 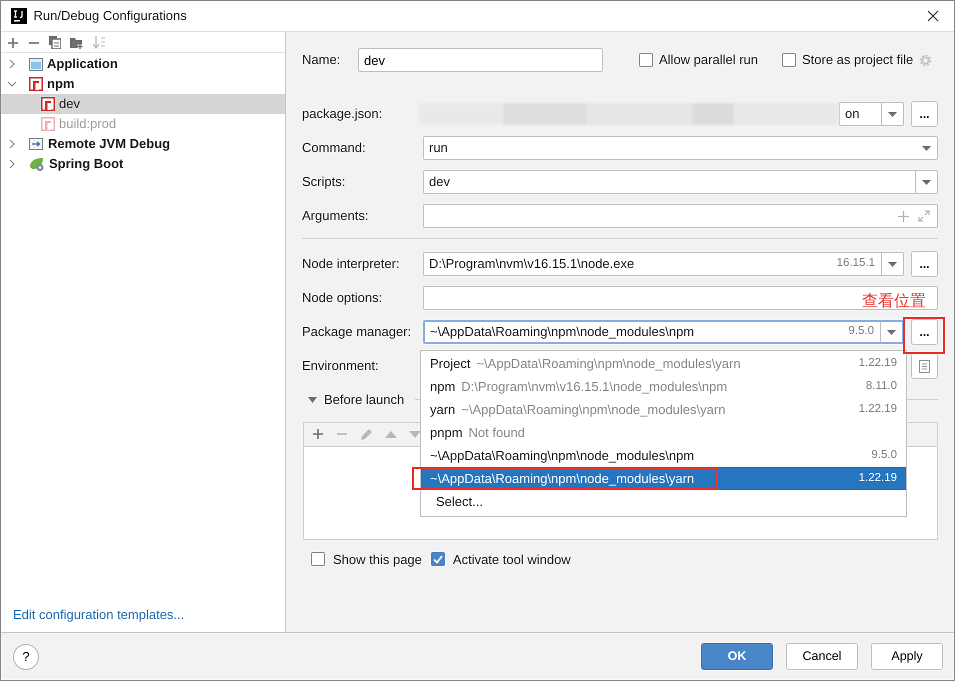 I want to click on collapse-chevron-icon, so click(x=12, y=84).